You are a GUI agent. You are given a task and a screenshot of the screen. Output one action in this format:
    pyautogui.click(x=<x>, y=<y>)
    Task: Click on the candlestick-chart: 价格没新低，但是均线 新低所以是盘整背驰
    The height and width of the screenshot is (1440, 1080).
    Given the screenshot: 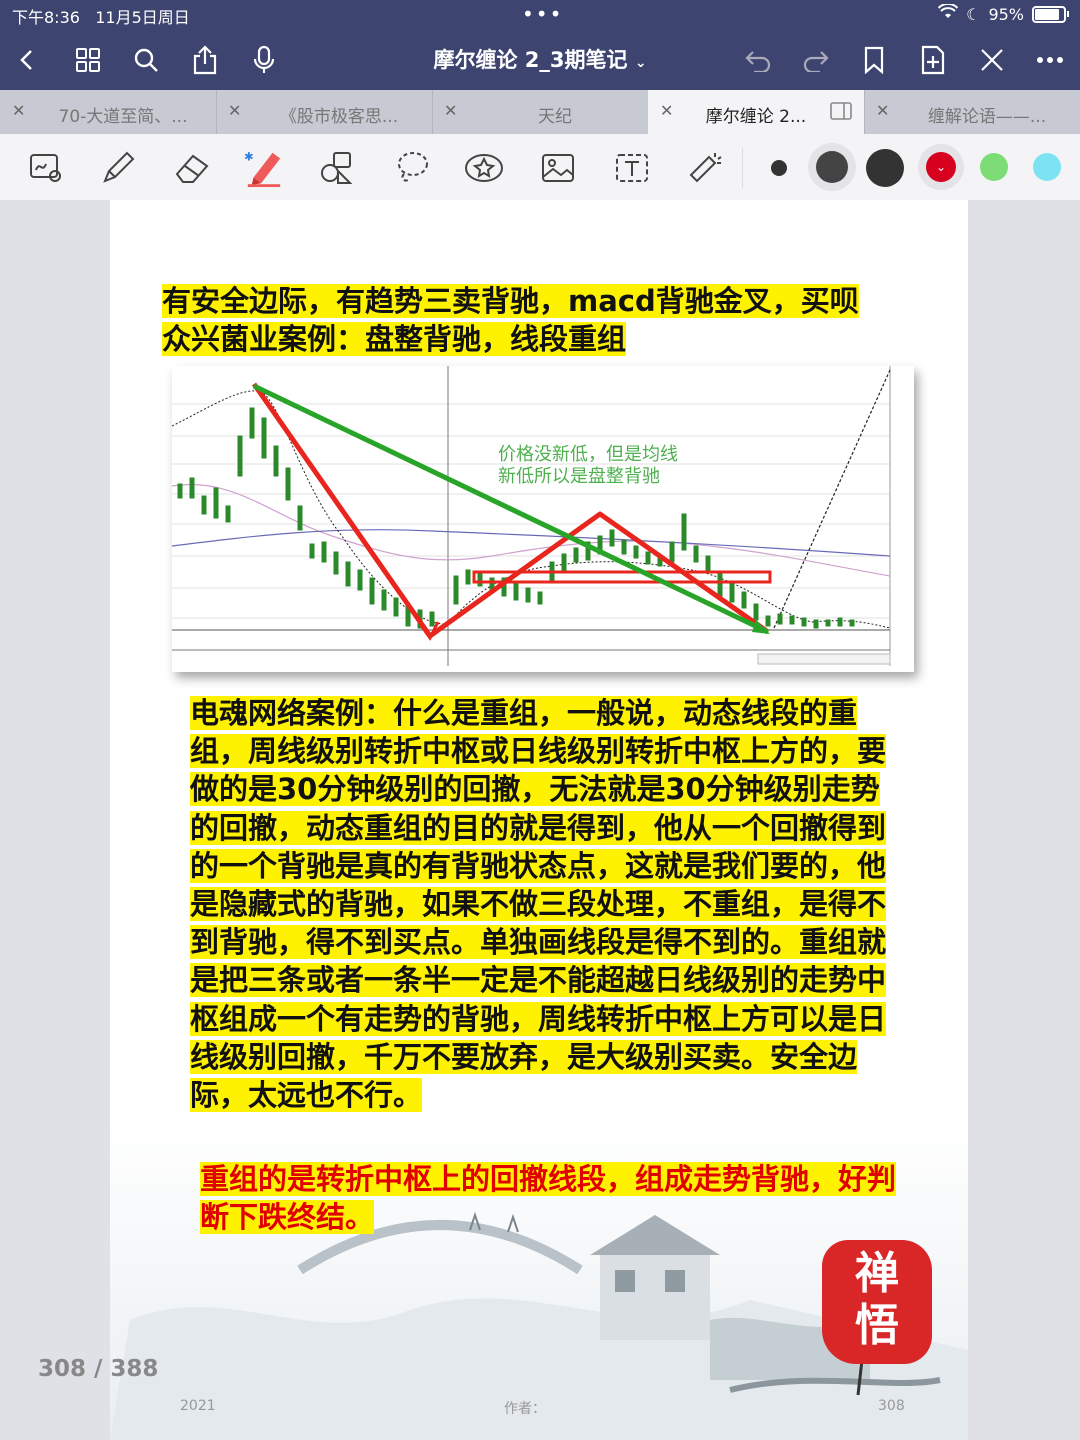 What is the action you would take?
    pyautogui.click(x=543, y=519)
    